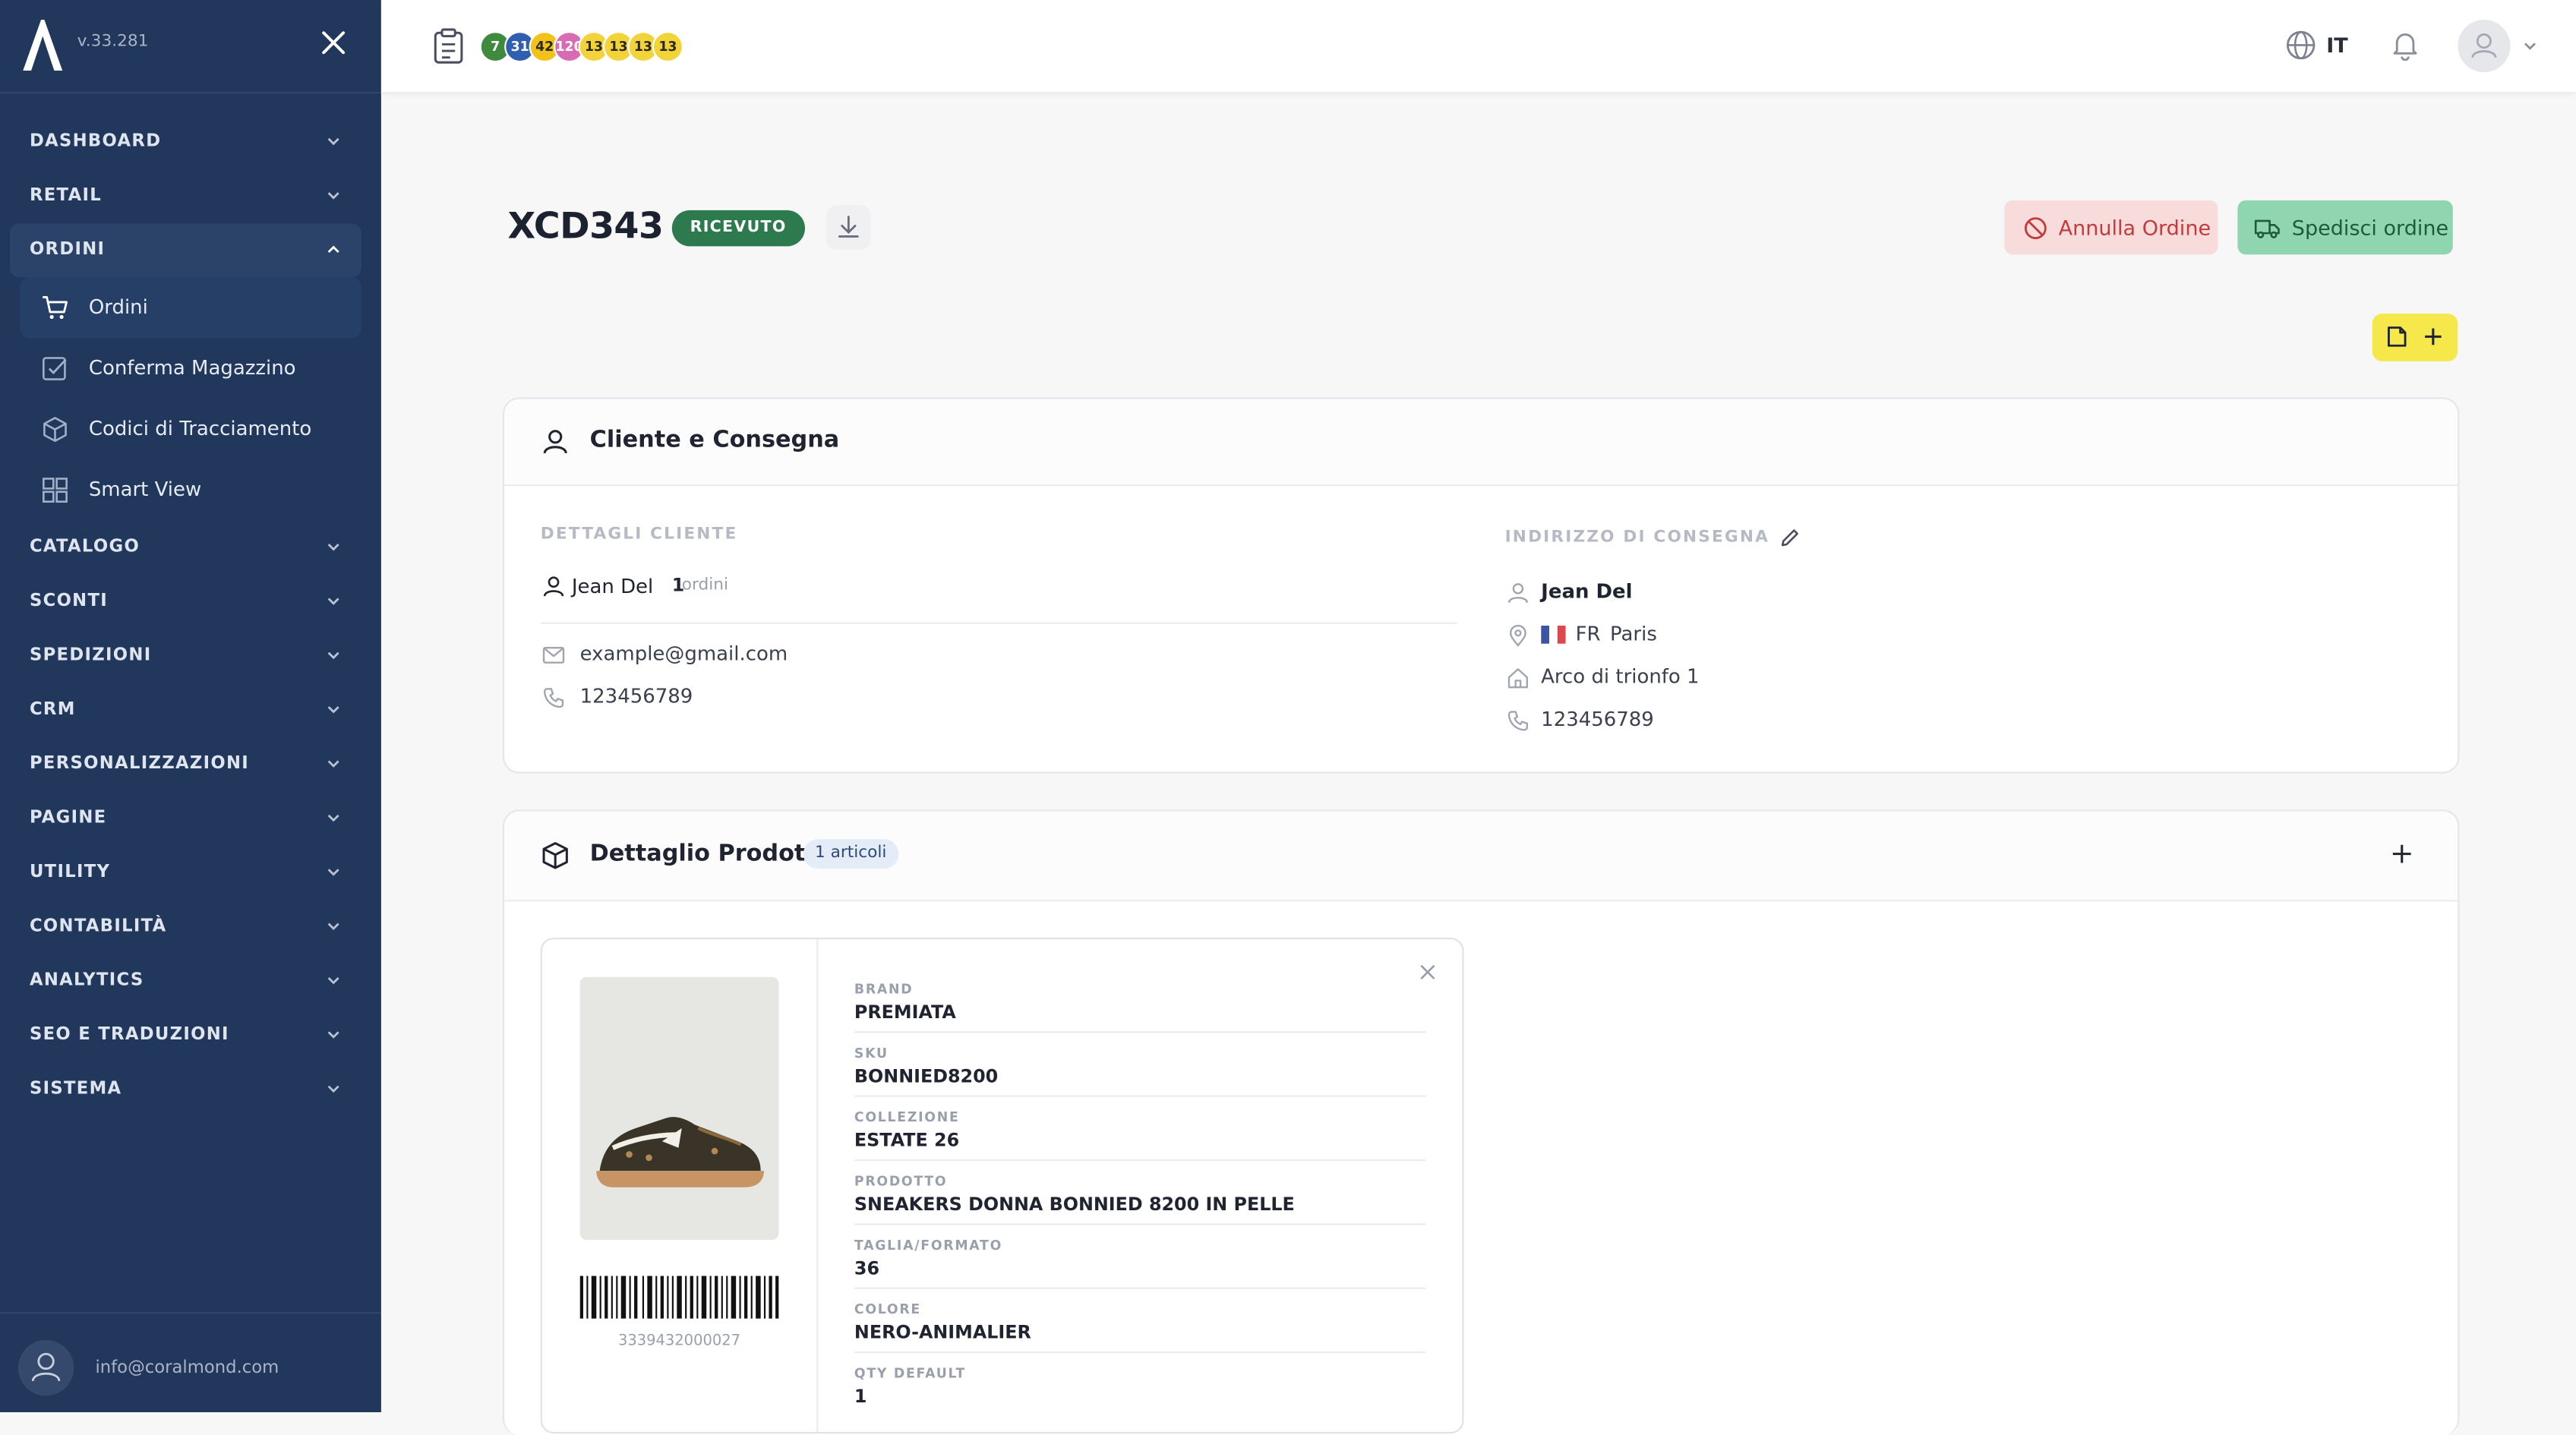 The width and height of the screenshot is (2576, 1435). What do you see at coordinates (851, 854) in the screenshot?
I see `products-count-badge: 1 articoli` at bounding box center [851, 854].